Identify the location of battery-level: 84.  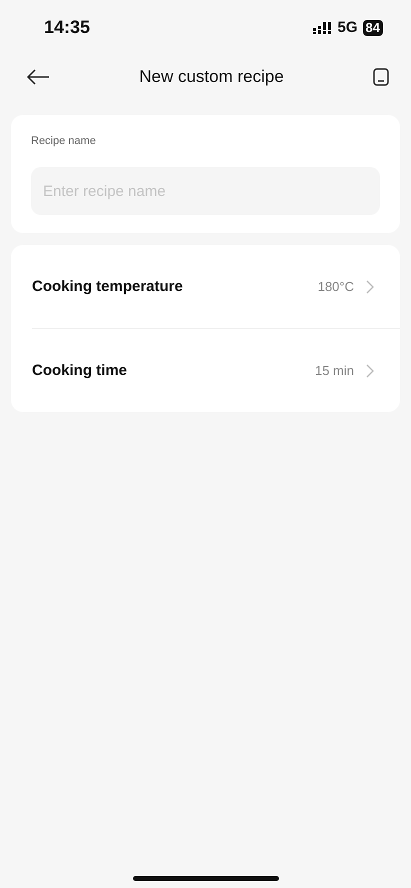
(372, 28).